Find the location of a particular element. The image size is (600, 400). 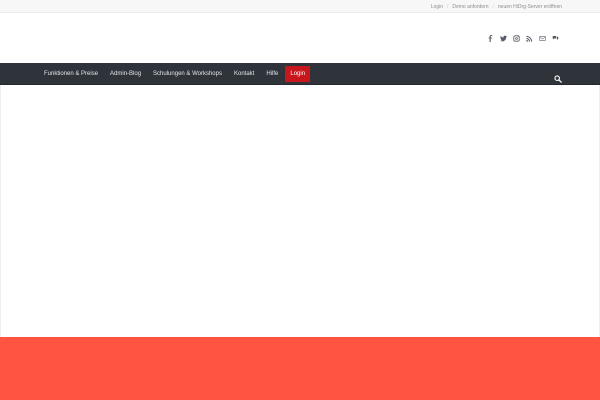

nav-item-login: Login is located at coordinates (298, 74).